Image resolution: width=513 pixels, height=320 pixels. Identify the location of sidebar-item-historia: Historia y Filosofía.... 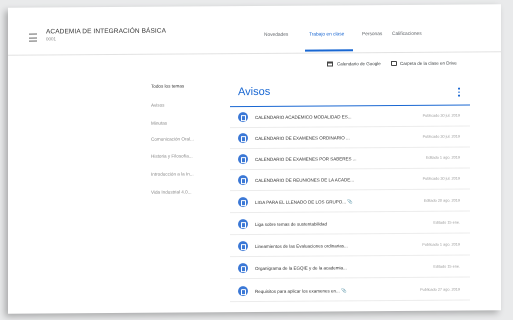
(172, 155).